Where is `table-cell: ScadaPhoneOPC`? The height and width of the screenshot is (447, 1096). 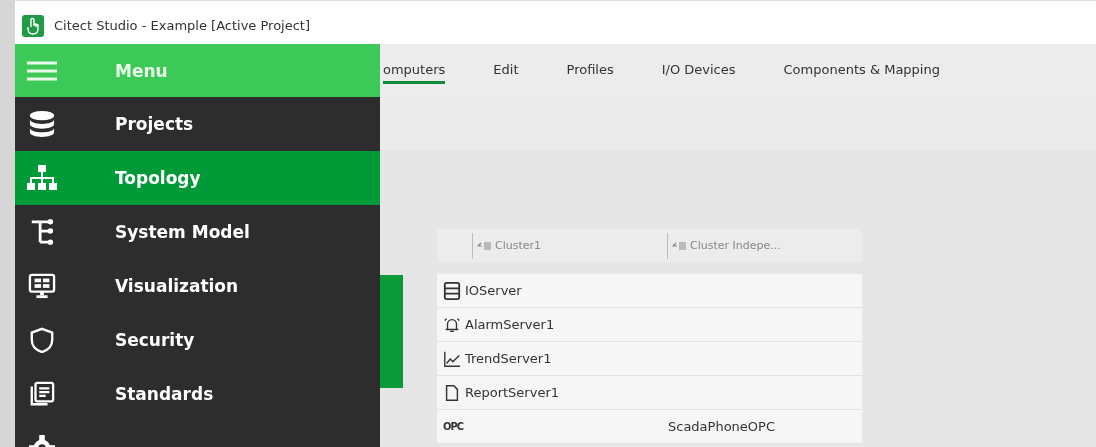
table-cell: ScadaPhoneOPC is located at coordinates (721, 426).